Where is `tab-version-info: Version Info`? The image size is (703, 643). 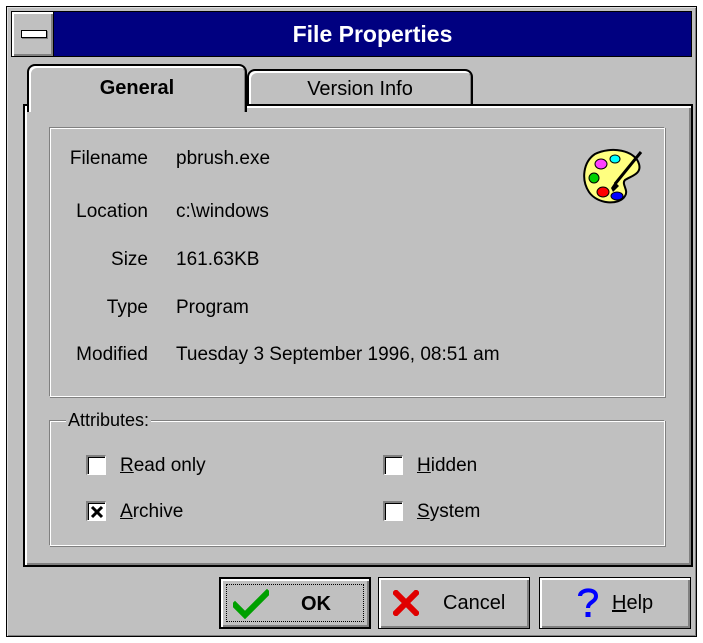
tab-version-info: Version Info is located at coordinates (360, 88).